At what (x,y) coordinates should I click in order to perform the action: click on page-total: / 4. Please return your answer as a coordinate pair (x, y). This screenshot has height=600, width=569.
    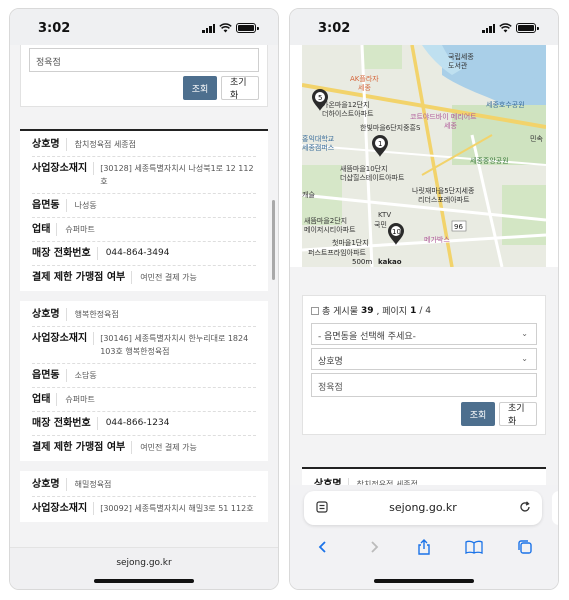
    Looking at the image, I should click on (425, 310).